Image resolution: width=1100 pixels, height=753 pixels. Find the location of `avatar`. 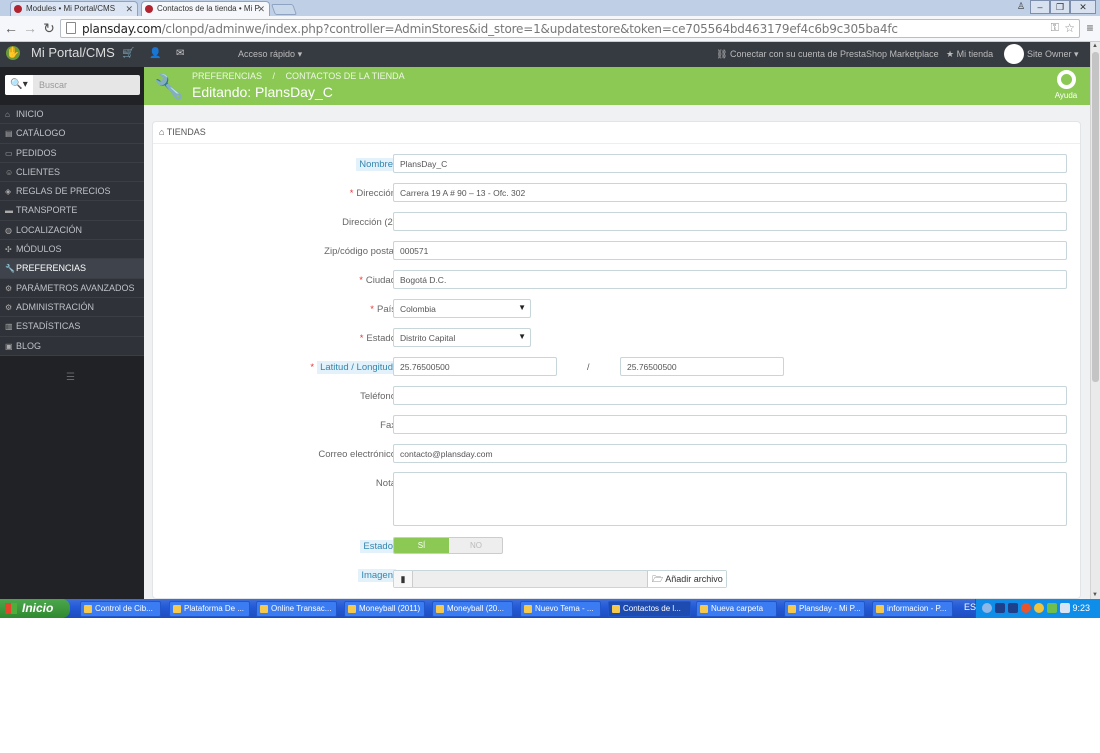

avatar is located at coordinates (1014, 54).